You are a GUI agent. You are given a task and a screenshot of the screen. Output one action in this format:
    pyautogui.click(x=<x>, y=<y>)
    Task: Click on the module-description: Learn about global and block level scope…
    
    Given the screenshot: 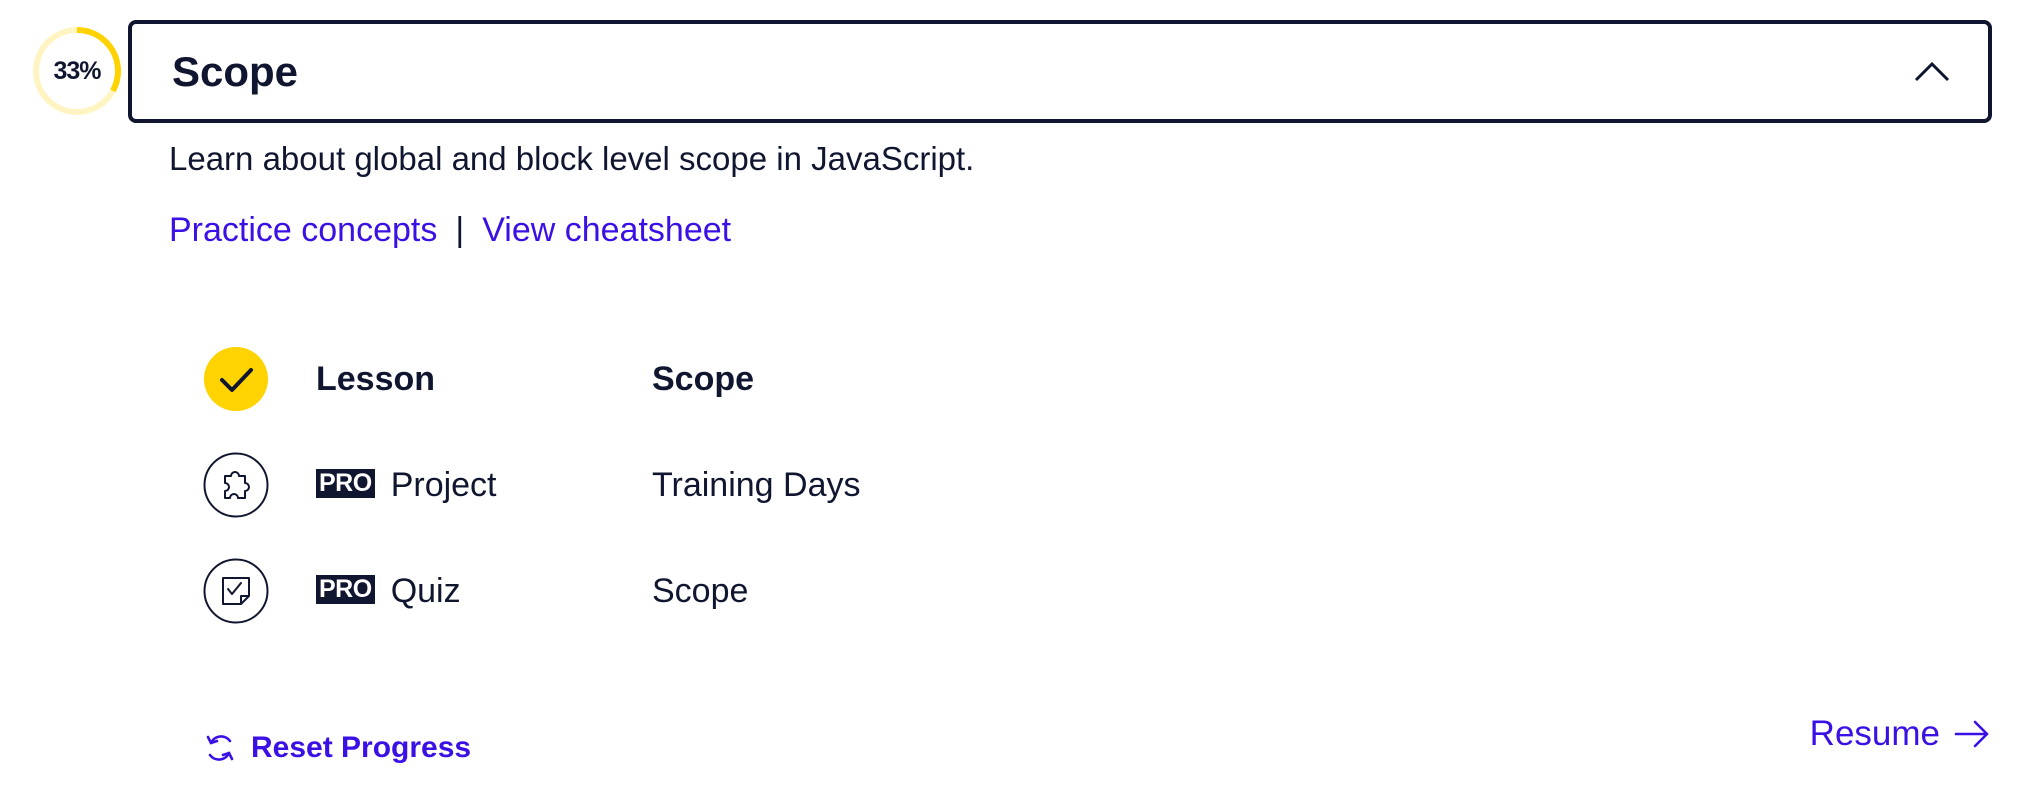 What is the action you would take?
    pyautogui.click(x=572, y=158)
    